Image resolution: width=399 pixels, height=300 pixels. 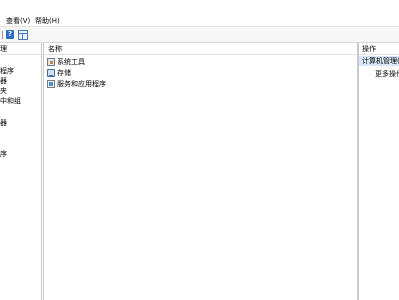 I want to click on list-item-services-apps: 服务和应用程序, so click(x=76, y=85).